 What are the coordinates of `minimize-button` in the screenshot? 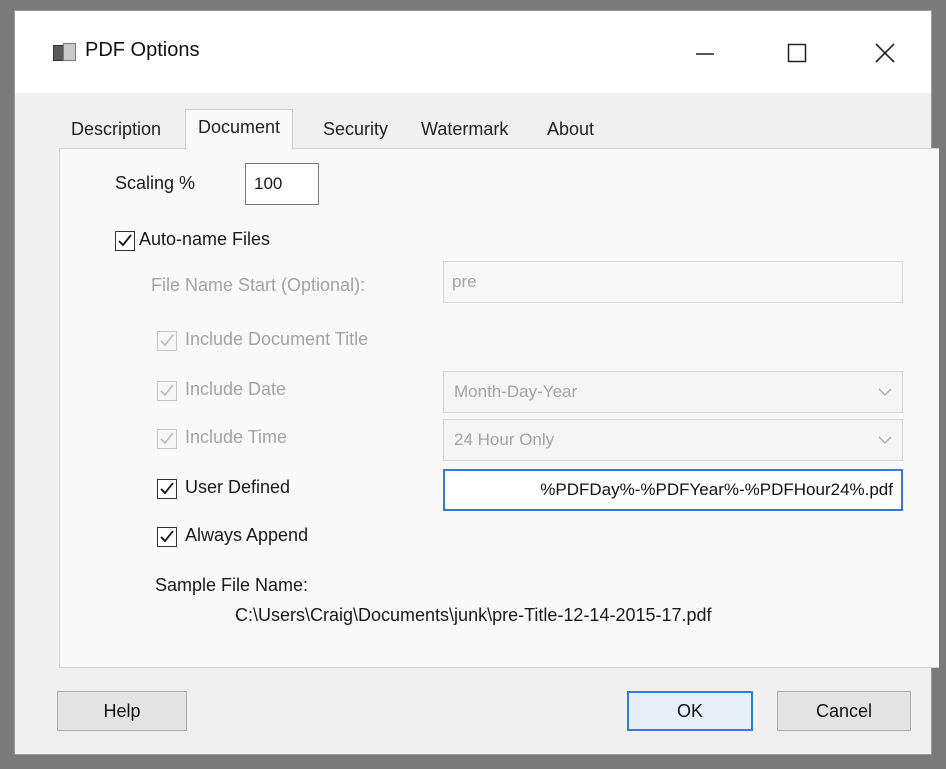 It's located at (705, 53).